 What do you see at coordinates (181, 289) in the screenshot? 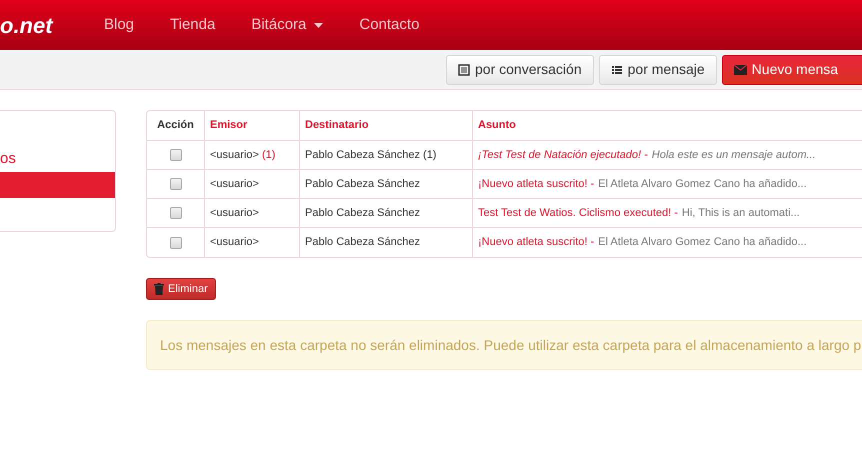
I see `delete-button: Eliminar` at bounding box center [181, 289].